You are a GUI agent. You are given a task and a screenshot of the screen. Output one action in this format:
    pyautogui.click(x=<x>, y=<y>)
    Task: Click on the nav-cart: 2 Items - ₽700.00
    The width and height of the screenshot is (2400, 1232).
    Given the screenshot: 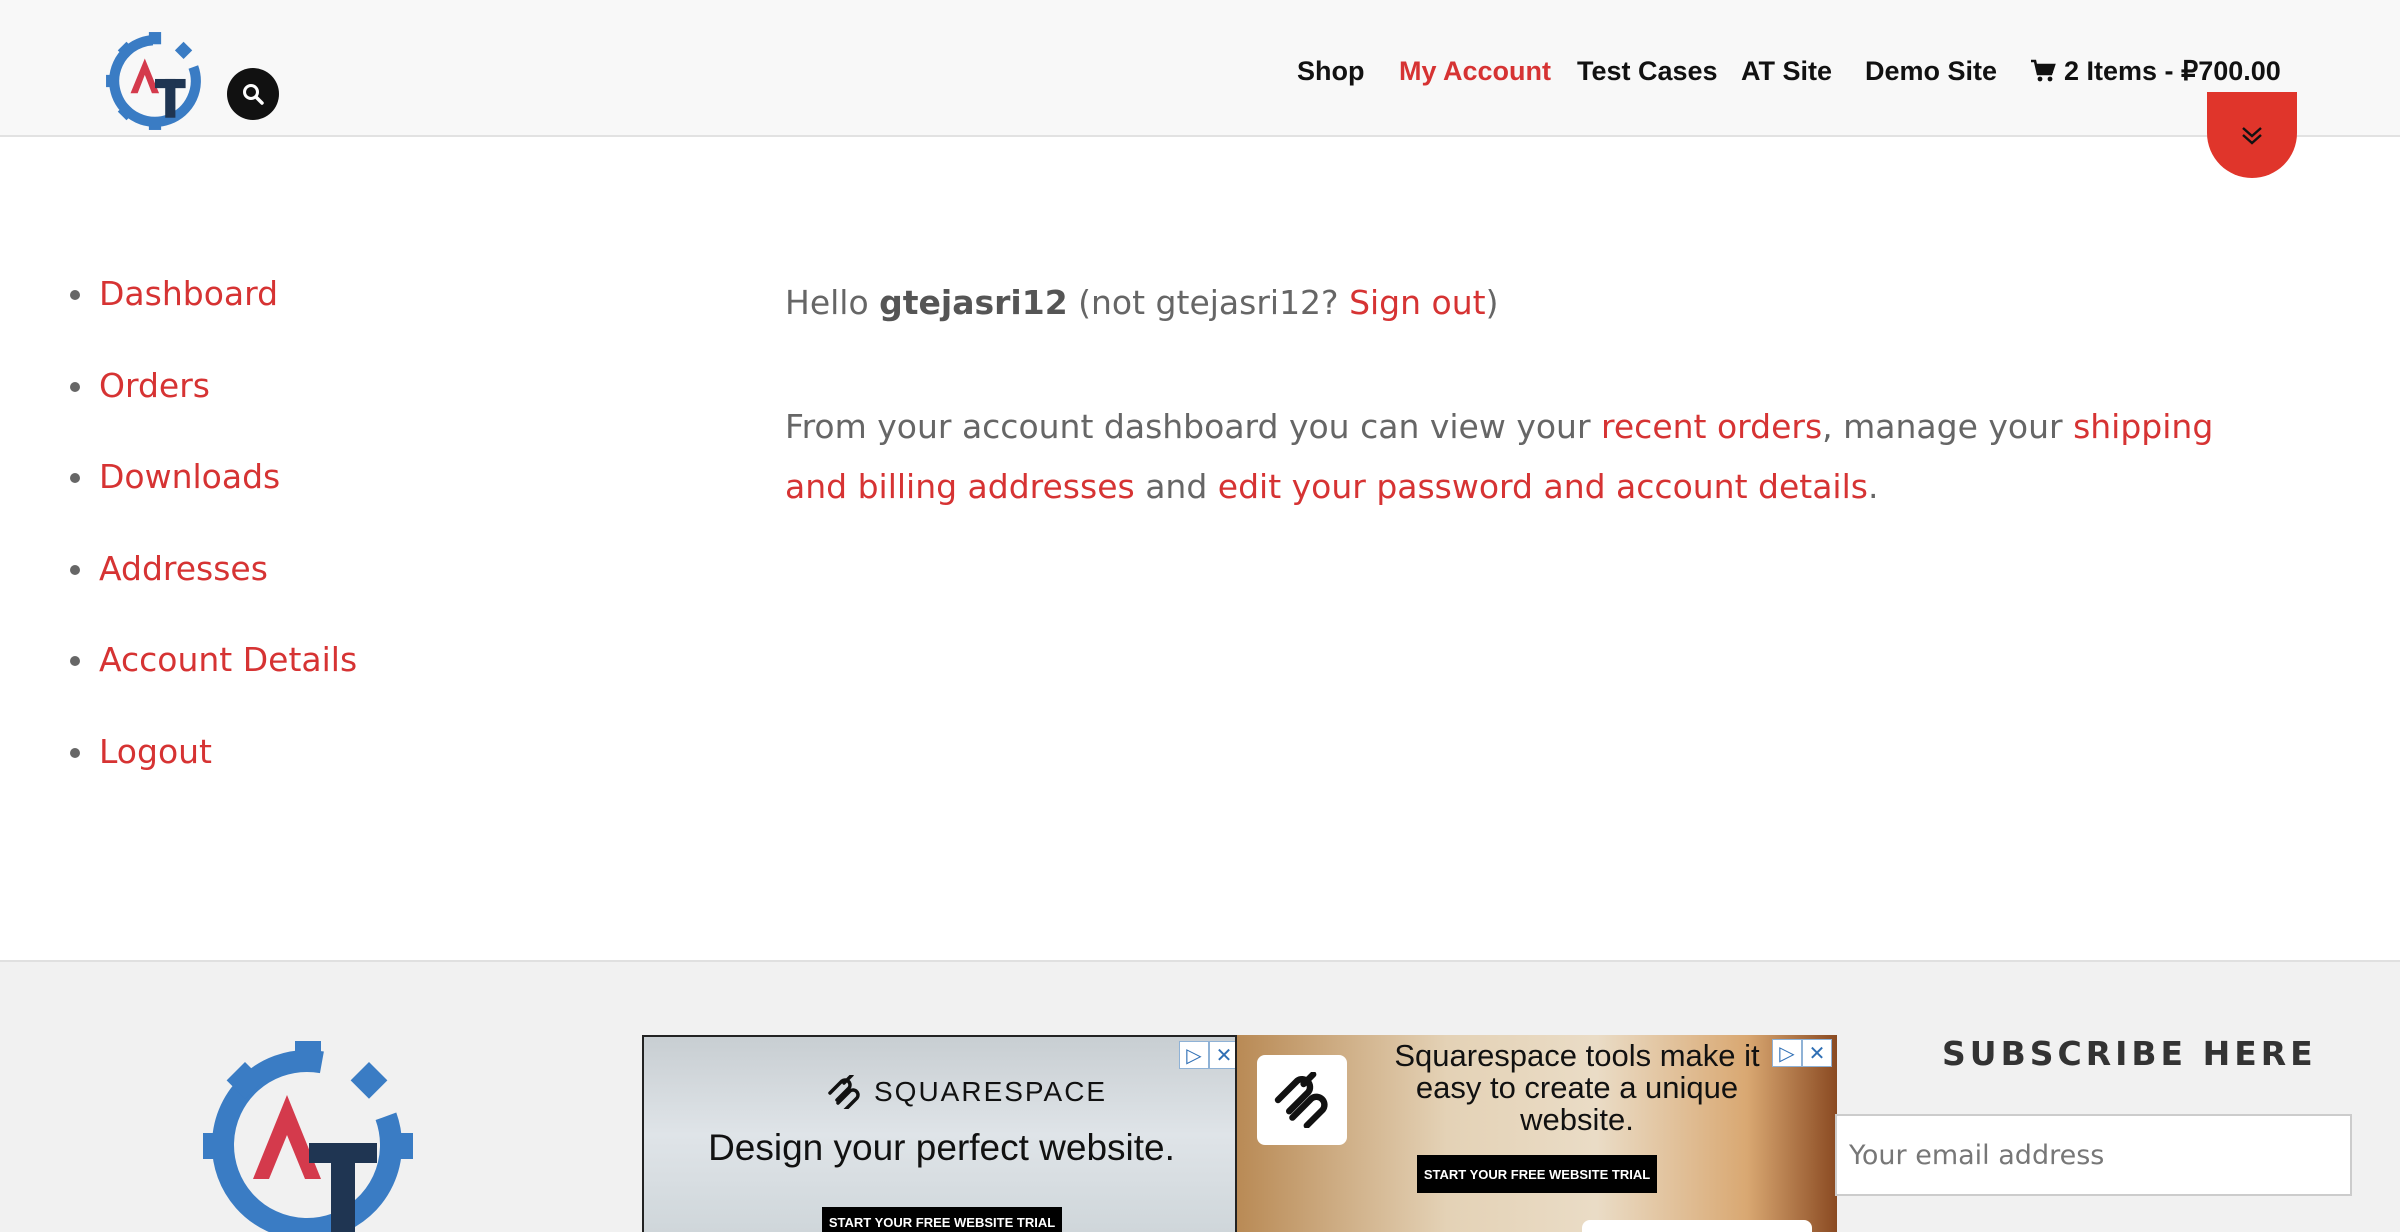 What is the action you would take?
    pyautogui.click(x=2155, y=71)
    